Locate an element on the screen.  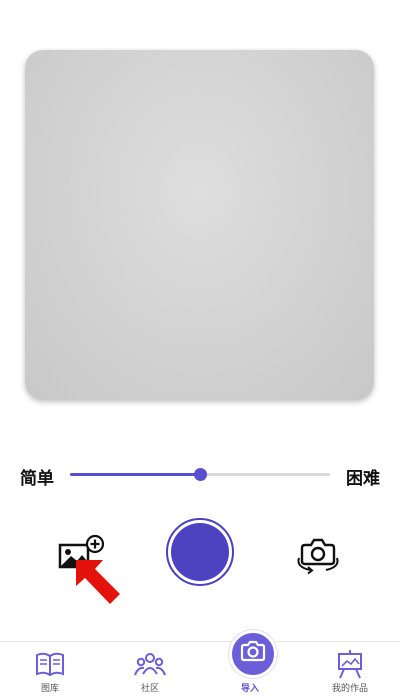
tab-gallery: 图库 is located at coordinates (50, 669).